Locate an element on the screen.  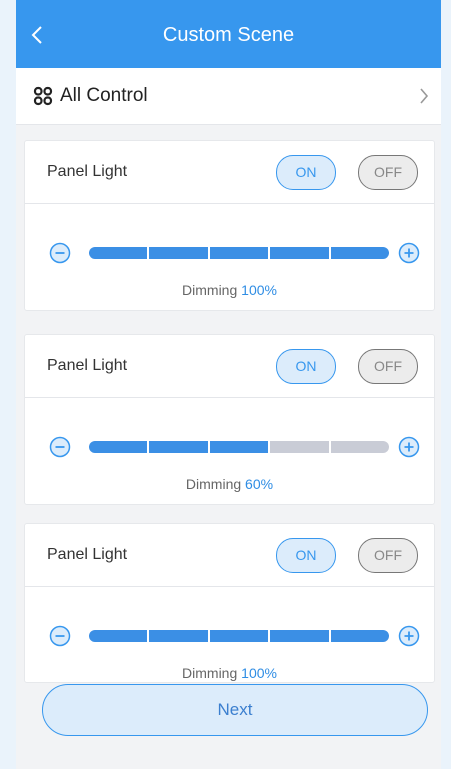
dimming-readout: Dimming 60% is located at coordinates (229, 484).